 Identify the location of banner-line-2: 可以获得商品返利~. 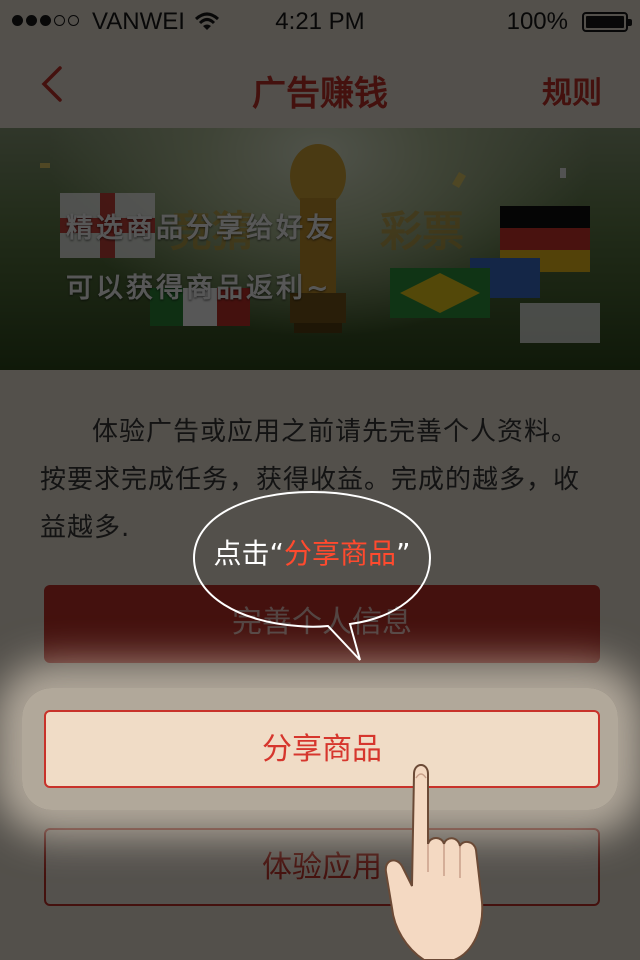
(199, 288).